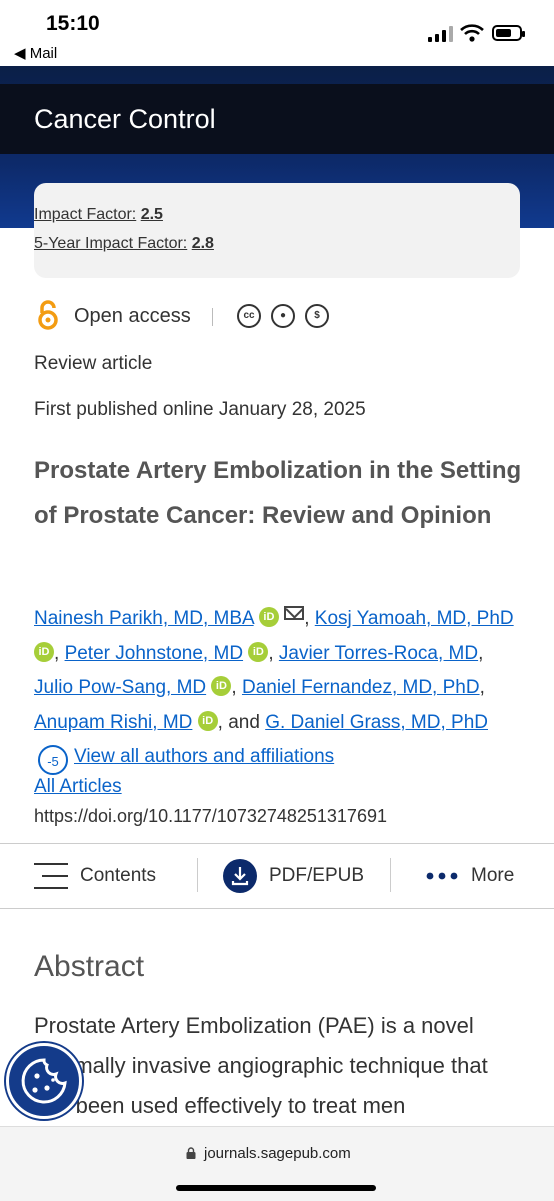  Describe the element at coordinates (361, 687) in the screenshot. I see `author-link: Daniel Fernandez, MD, PhD` at that location.